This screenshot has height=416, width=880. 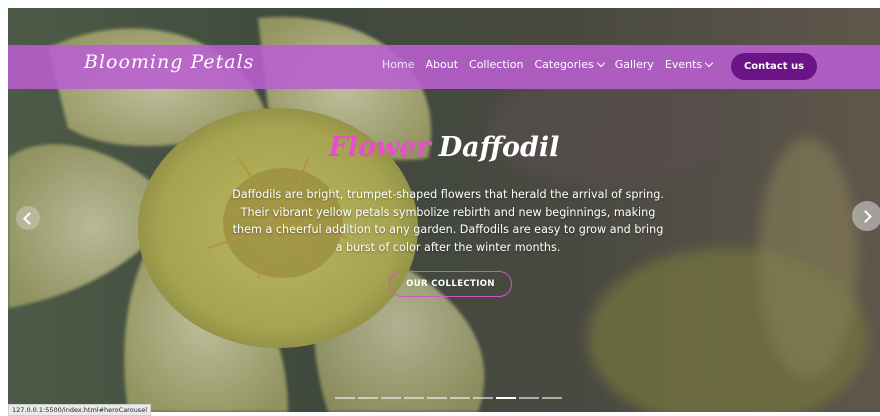 I want to click on nav-item-about: About, so click(x=441, y=64).